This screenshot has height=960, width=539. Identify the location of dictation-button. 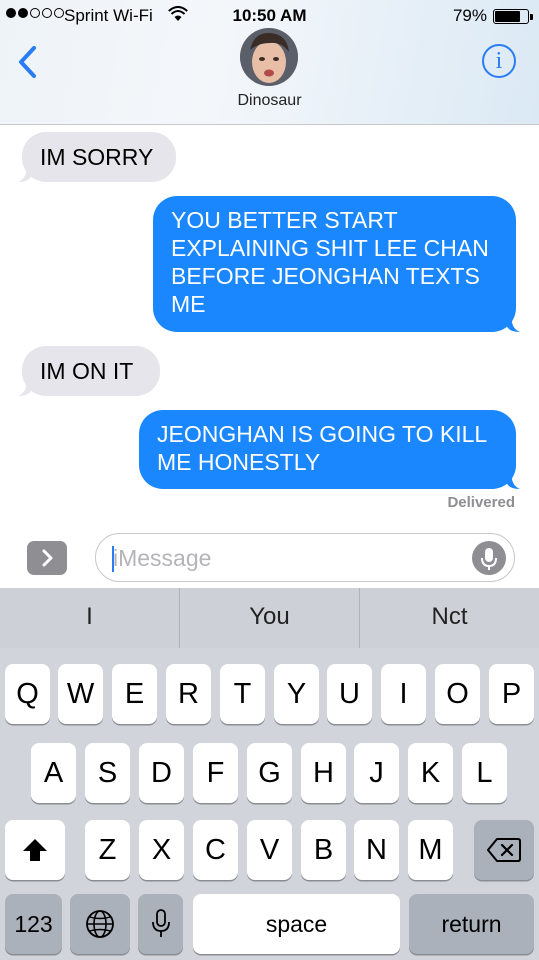
(489, 558).